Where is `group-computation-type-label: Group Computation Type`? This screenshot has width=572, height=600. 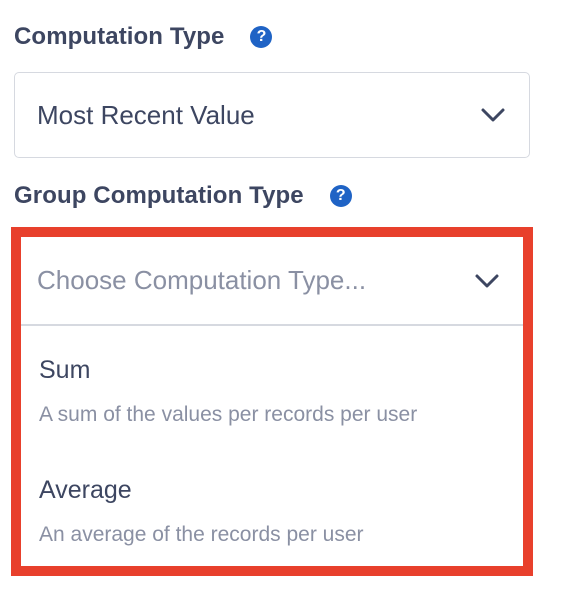 group-computation-type-label: Group Computation Type is located at coordinates (159, 195).